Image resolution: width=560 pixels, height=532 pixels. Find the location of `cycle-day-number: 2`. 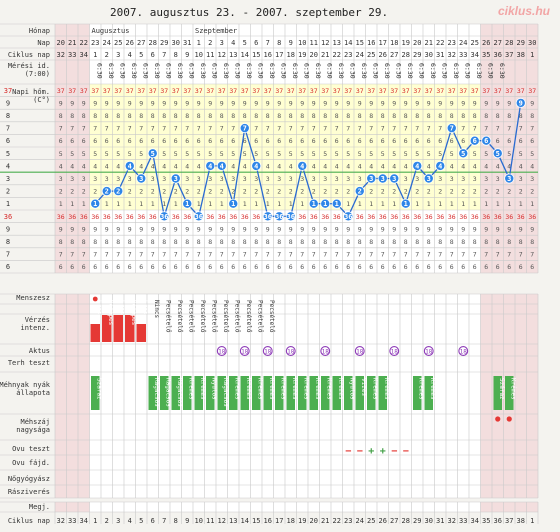

cycle-day-number: 2 is located at coordinates (107, 521).